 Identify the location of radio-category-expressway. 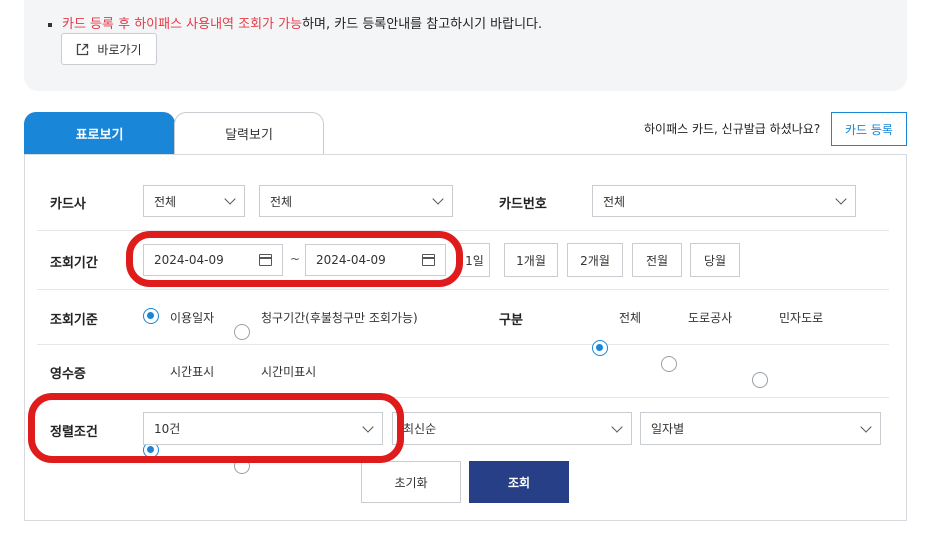
(669, 364).